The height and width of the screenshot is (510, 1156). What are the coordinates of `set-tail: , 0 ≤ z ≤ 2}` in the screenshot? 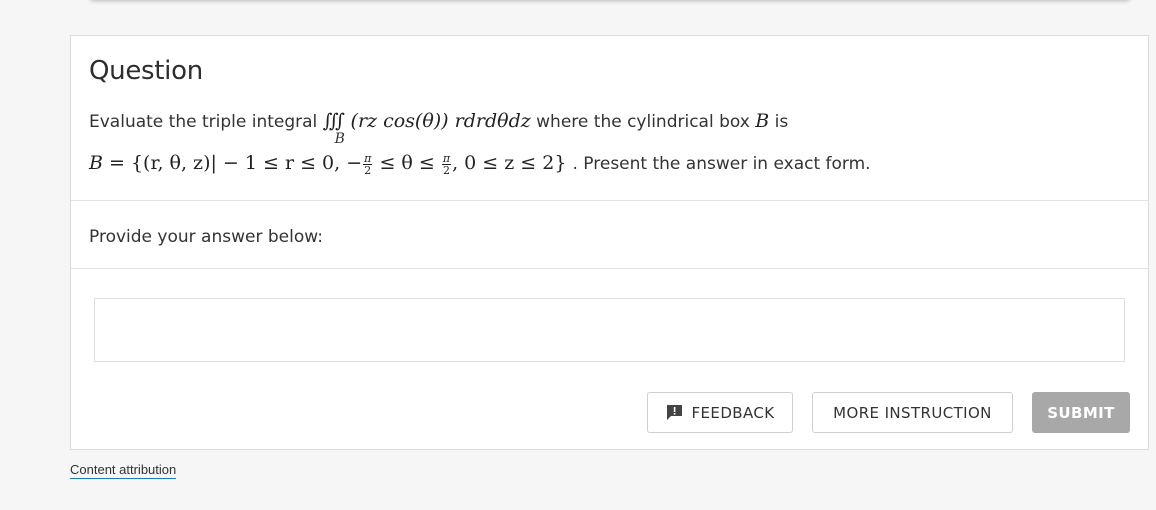 It's located at (509, 163).